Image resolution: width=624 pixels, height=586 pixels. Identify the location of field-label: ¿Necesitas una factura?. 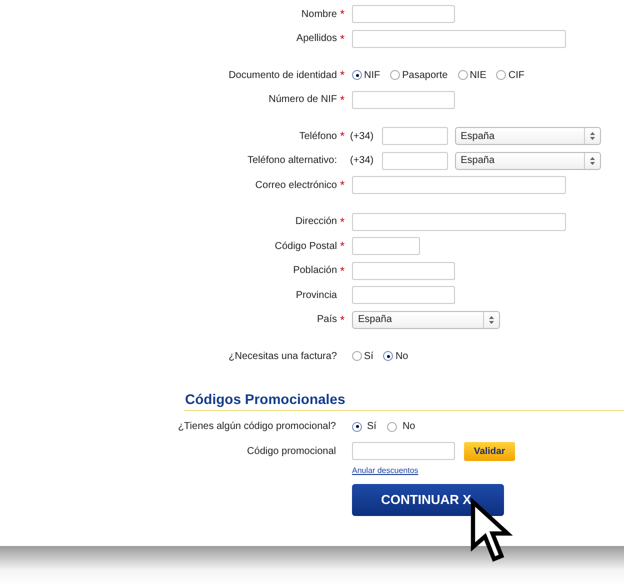
(282, 356).